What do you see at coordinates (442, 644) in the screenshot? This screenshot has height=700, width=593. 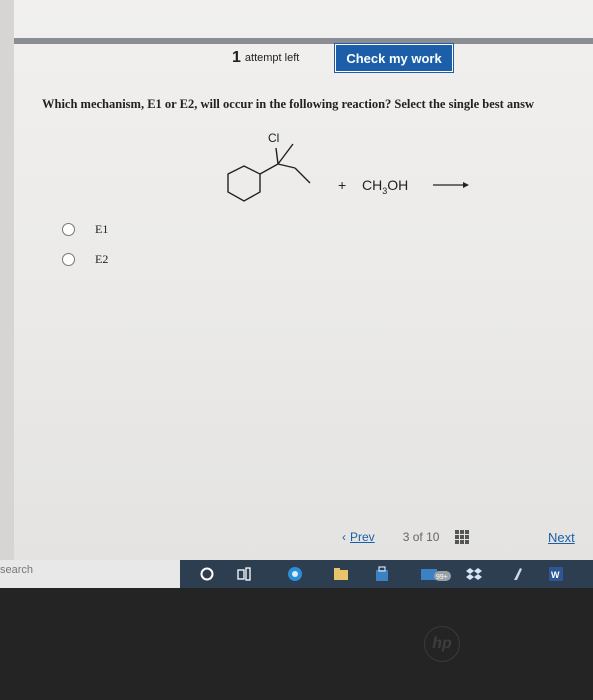 I see `hp-logo: hp` at bounding box center [442, 644].